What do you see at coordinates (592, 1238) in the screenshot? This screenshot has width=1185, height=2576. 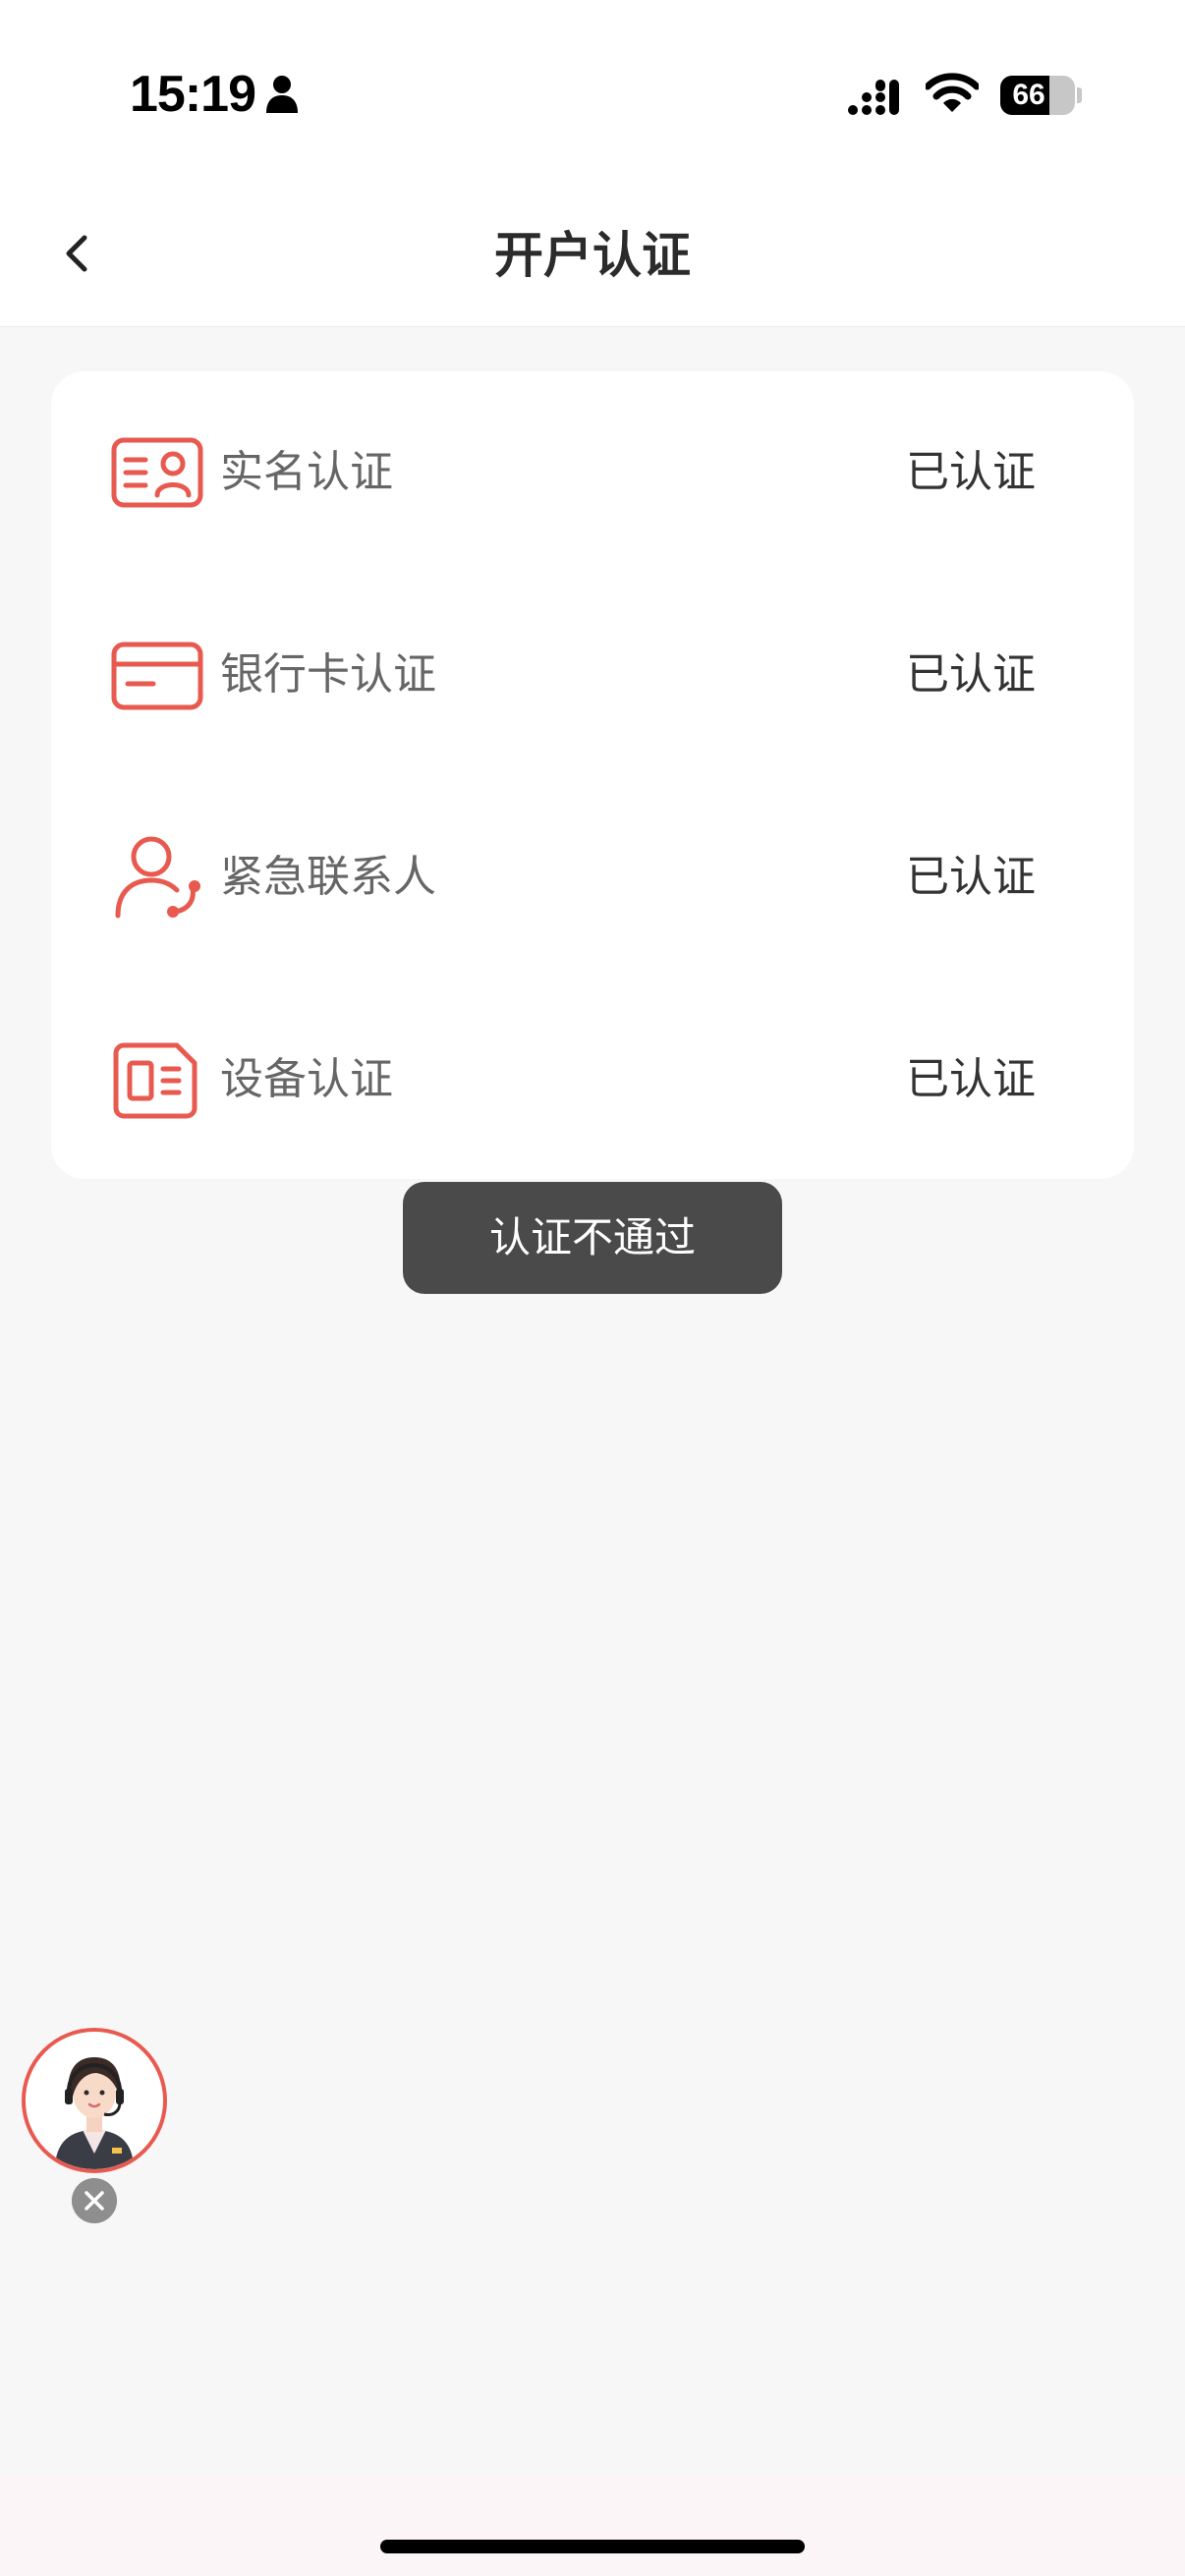 I see `toast-message: 认证不通过` at bounding box center [592, 1238].